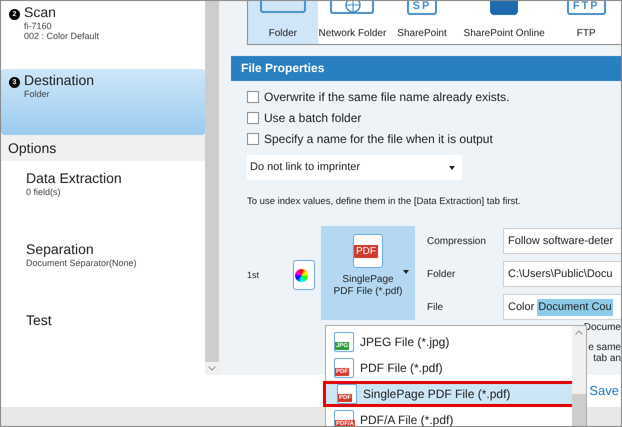 The width and height of the screenshot is (622, 427). What do you see at coordinates (253, 275) in the screenshot?
I see `row-label: 1st` at bounding box center [253, 275].